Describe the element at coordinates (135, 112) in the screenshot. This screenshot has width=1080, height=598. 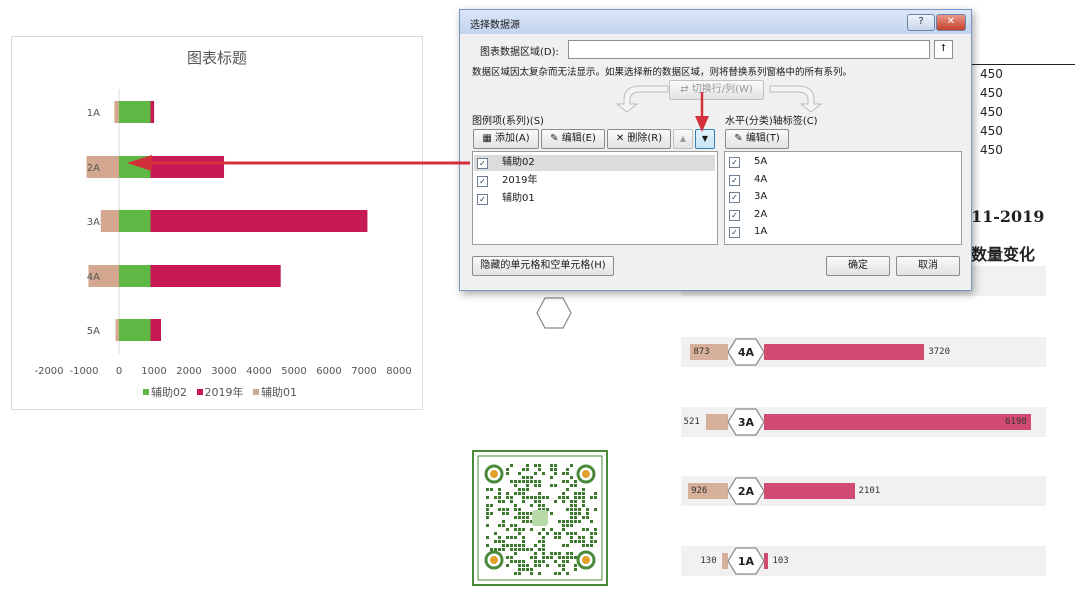
I see `bar-helper02-1A` at that location.